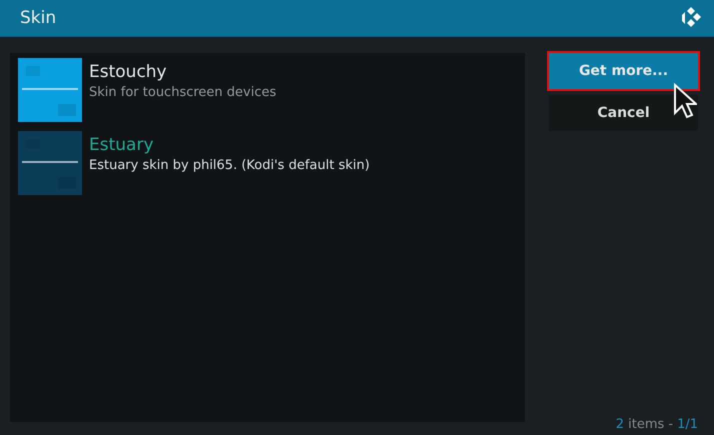  What do you see at coordinates (229, 165) in the screenshot?
I see `skin-description: Estuary skin by phil65. (Kodi's default skin)` at bounding box center [229, 165].